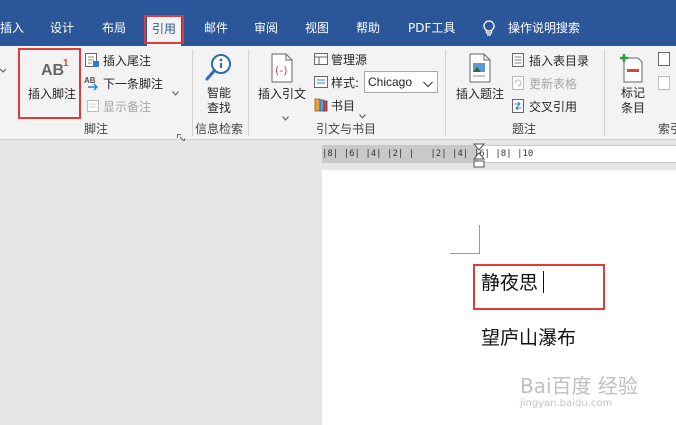 This screenshot has width=676, height=425. What do you see at coordinates (664, 61) in the screenshot?
I see `insert-index-icon` at bounding box center [664, 61].